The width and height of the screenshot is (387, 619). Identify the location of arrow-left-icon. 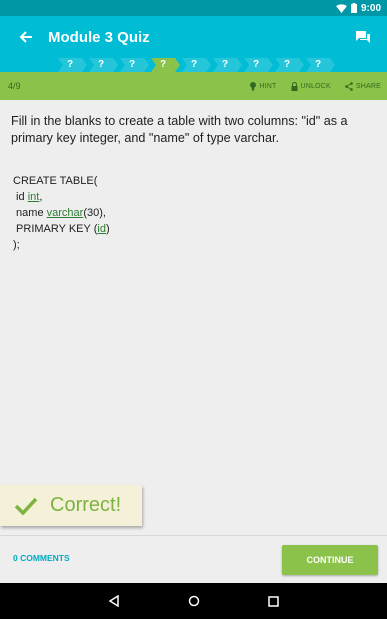
(25, 37).